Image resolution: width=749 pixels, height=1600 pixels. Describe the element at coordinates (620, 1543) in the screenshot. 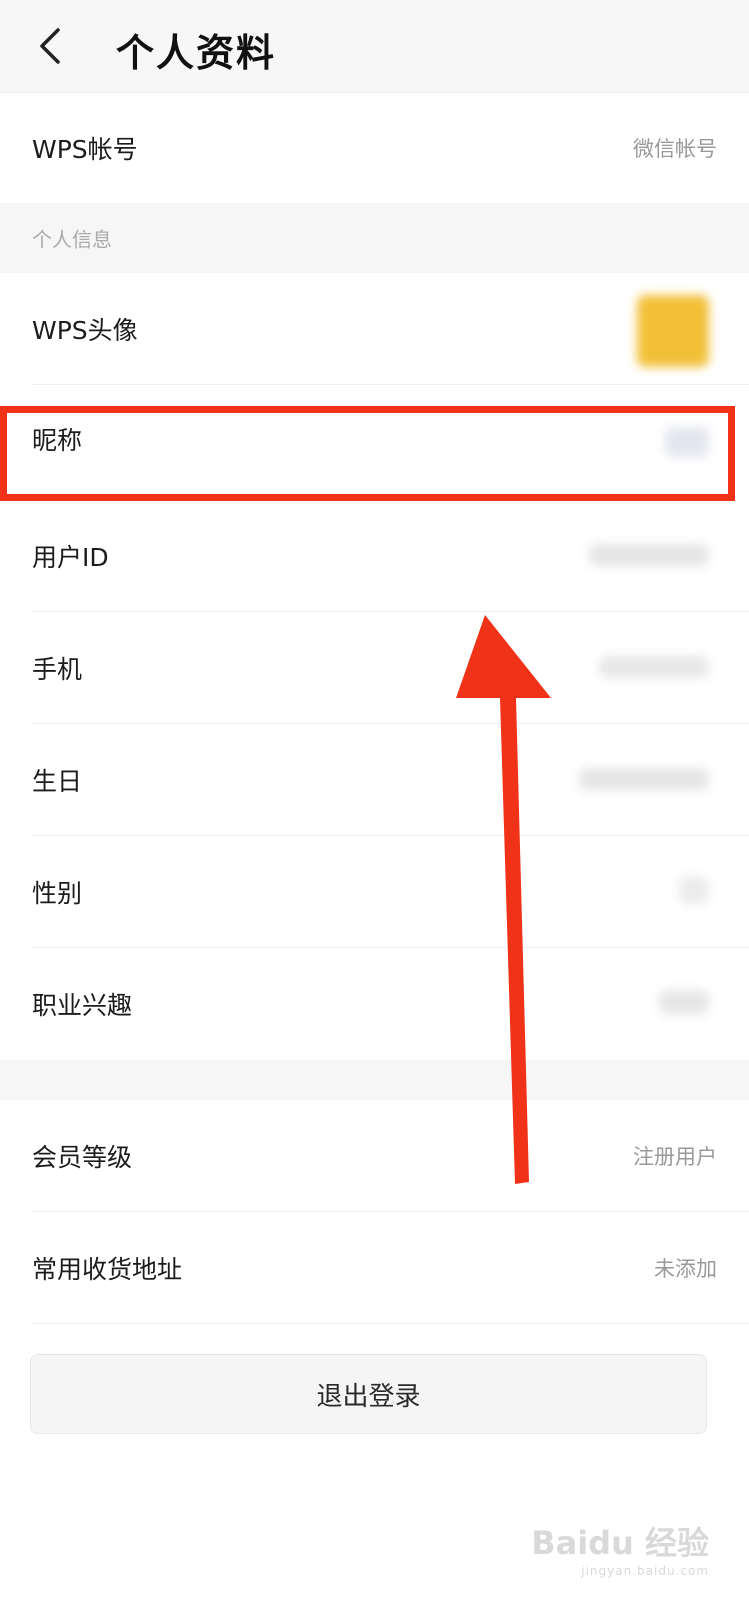

I see `watermark-brand: Baidu 经验` at that location.